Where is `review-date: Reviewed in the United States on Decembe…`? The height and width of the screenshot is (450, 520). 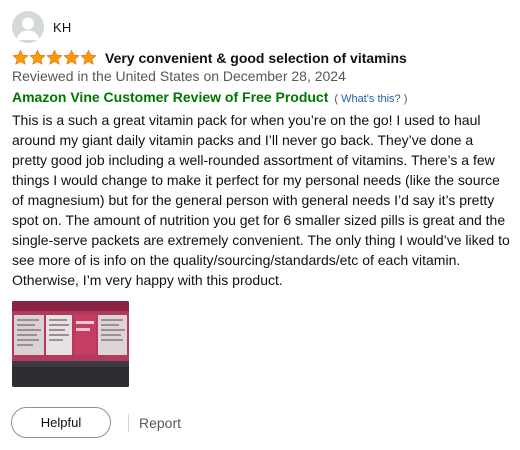
review-date: Reviewed in the United States on Decembe… is located at coordinates (179, 76).